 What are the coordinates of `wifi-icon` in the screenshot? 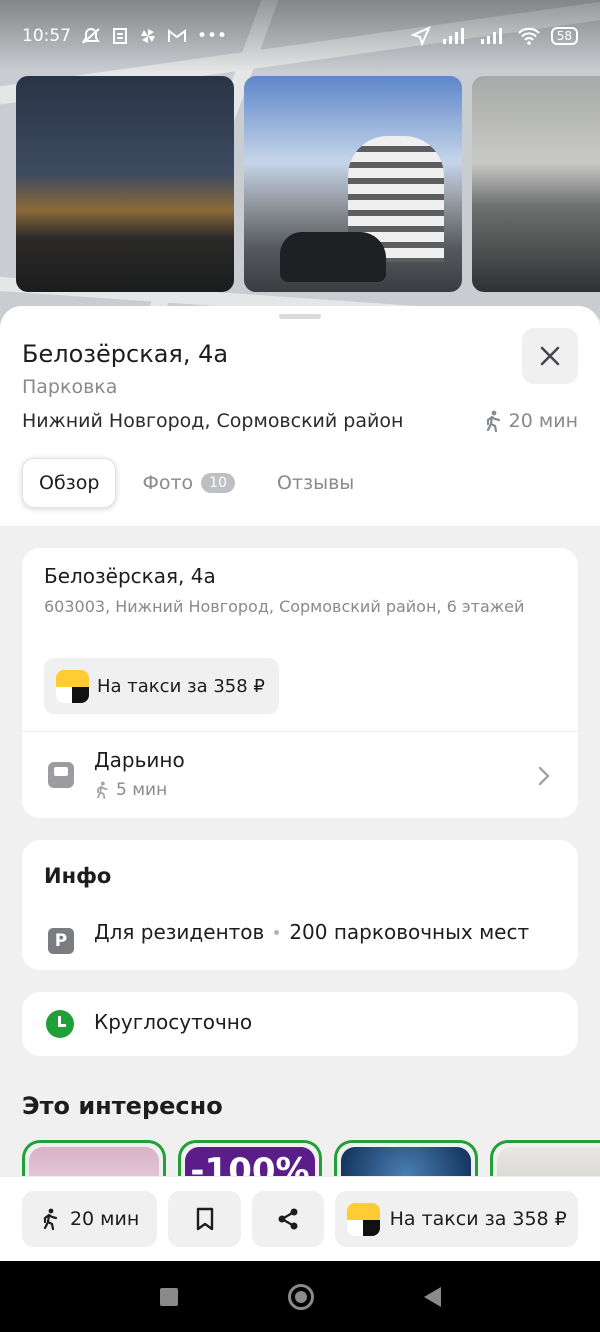 It's located at (528, 36).